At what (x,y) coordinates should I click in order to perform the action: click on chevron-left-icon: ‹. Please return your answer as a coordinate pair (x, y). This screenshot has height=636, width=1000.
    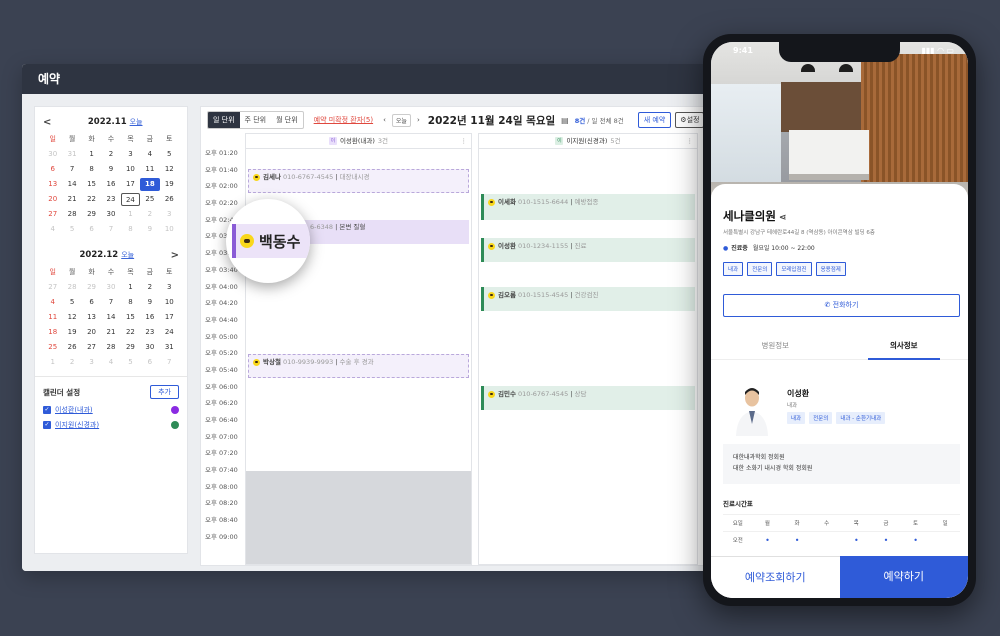
    Looking at the image, I should click on (384, 120).